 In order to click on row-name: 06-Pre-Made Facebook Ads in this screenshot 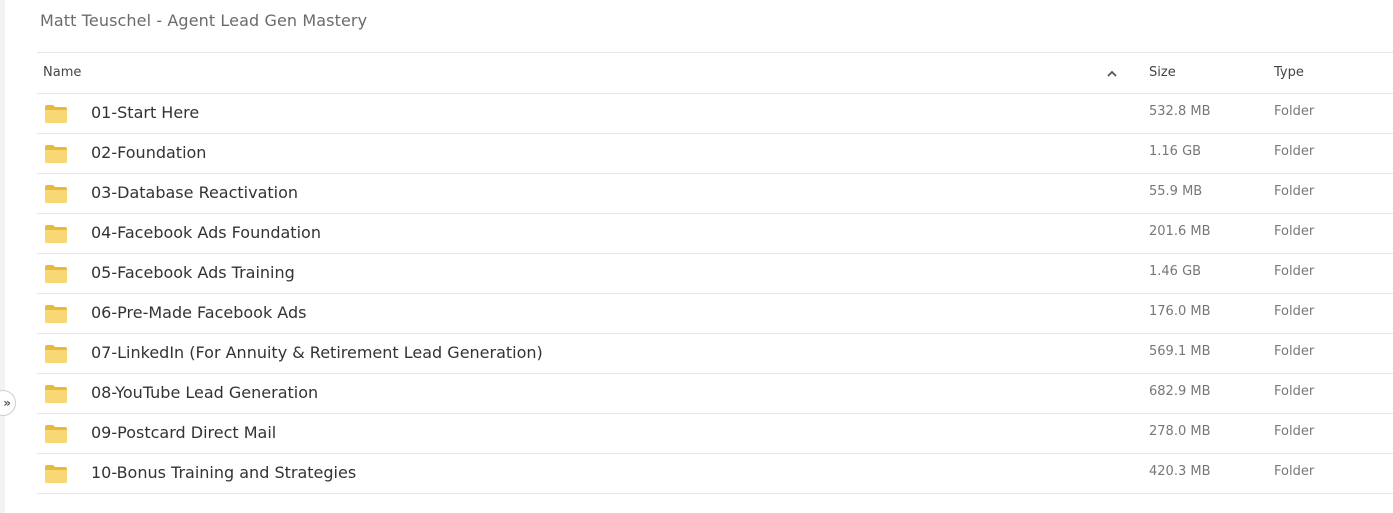, I will do `click(198, 313)`.